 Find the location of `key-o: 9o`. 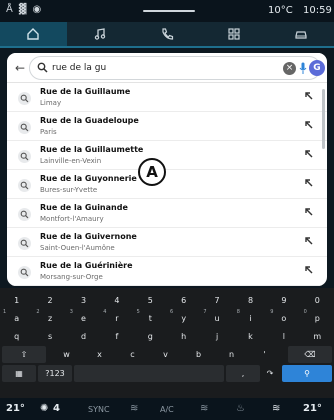

key-o: 9o is located at coordinates (283, 318).